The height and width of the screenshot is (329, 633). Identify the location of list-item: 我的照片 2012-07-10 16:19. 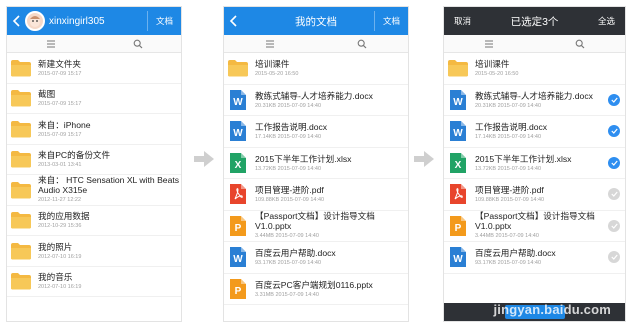
(94, 251).